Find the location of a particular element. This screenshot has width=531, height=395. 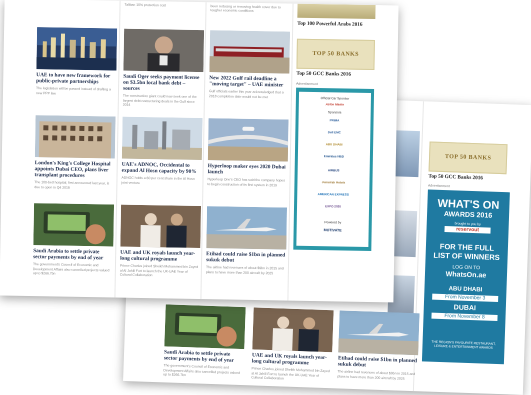

rank-link: Top 100 Powerful Arabs 2016 is located at coordinates (329, 24).